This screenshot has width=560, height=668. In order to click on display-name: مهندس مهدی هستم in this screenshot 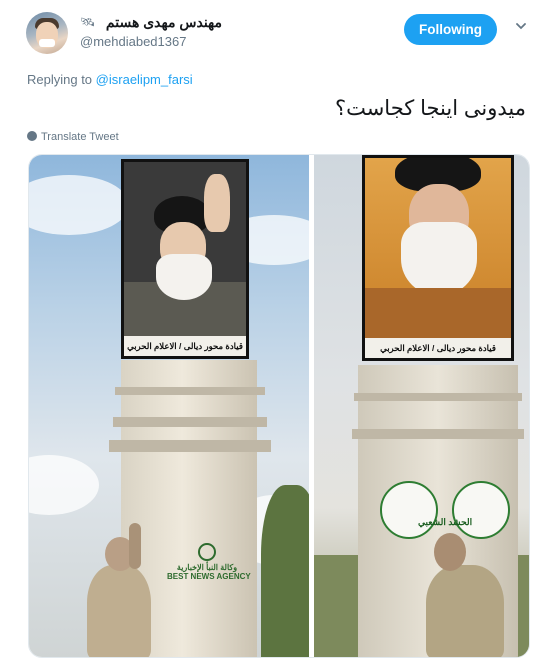, I will do `click(151, 22)`.